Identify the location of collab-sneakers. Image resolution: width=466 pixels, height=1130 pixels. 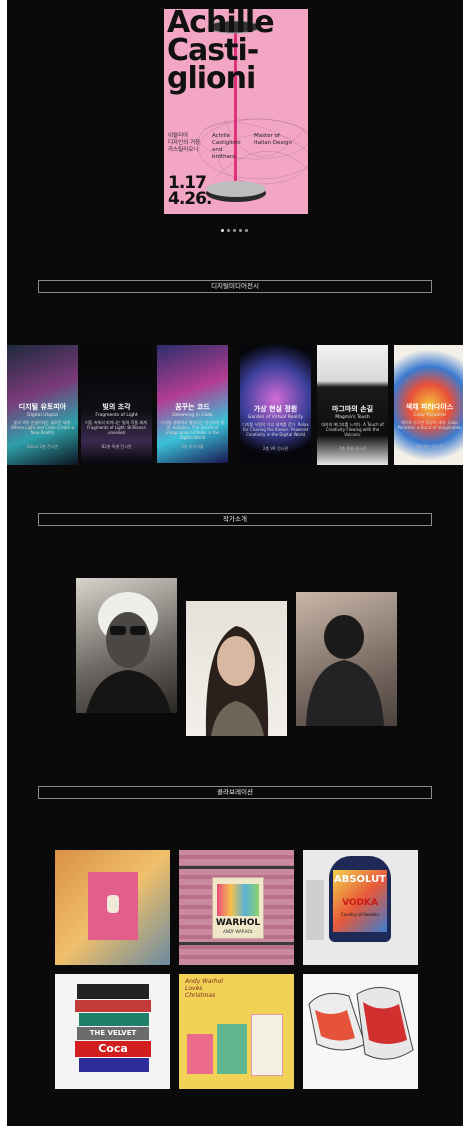
(360, 1031).